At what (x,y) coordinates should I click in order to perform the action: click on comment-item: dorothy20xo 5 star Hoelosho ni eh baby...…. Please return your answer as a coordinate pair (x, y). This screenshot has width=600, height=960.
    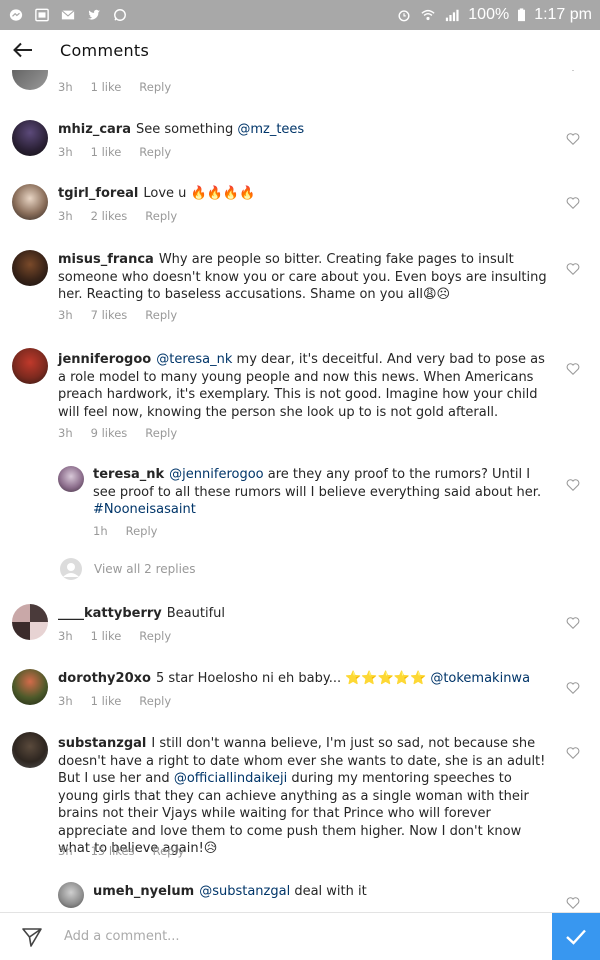
    Looking at the image, I should click on (300, 693).